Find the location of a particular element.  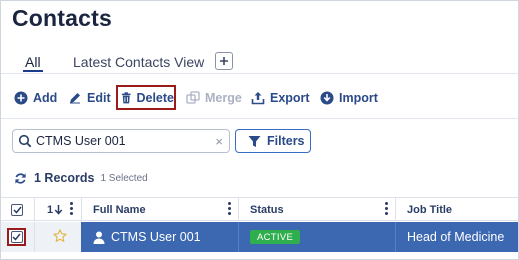

sort-order-header: 1 is located at coordinates (55, 209).